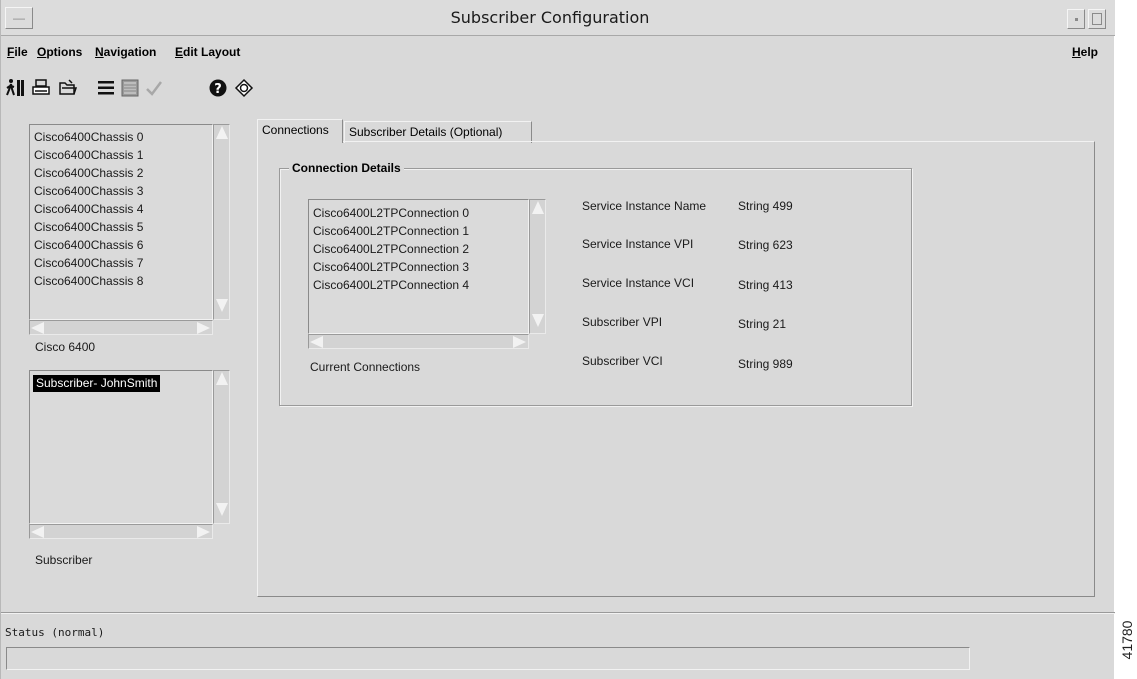 The image size is (1137, 679). What do you see at coordinates (488, 658) in the screenshot?
I see `status-field` at bounding box center [488, 658].